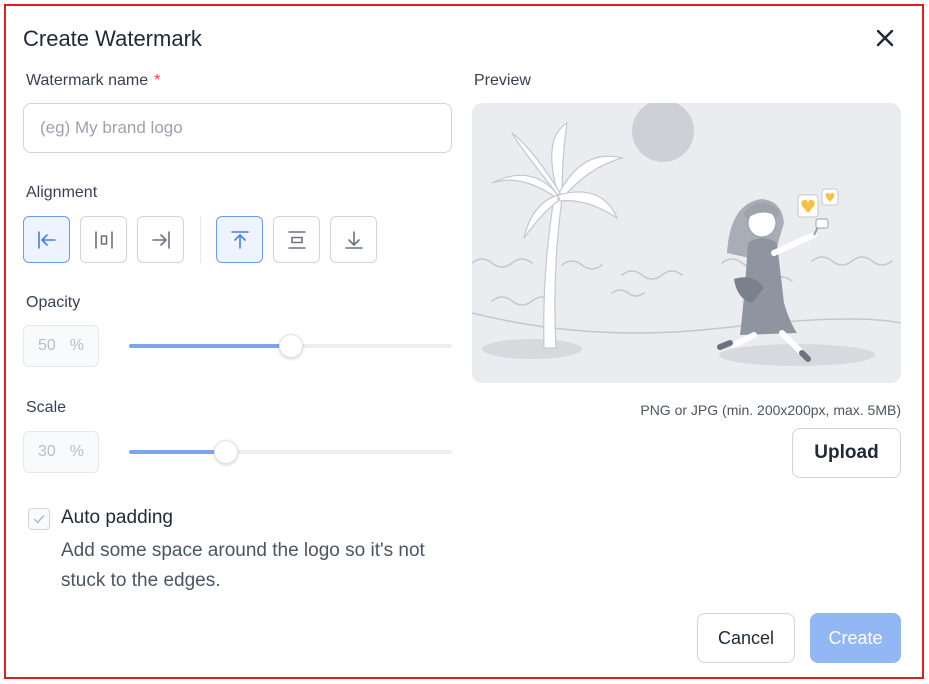  Describe the element at coordinates (237, 128) in the screenshot. I see `watermark-name-input` at that location.